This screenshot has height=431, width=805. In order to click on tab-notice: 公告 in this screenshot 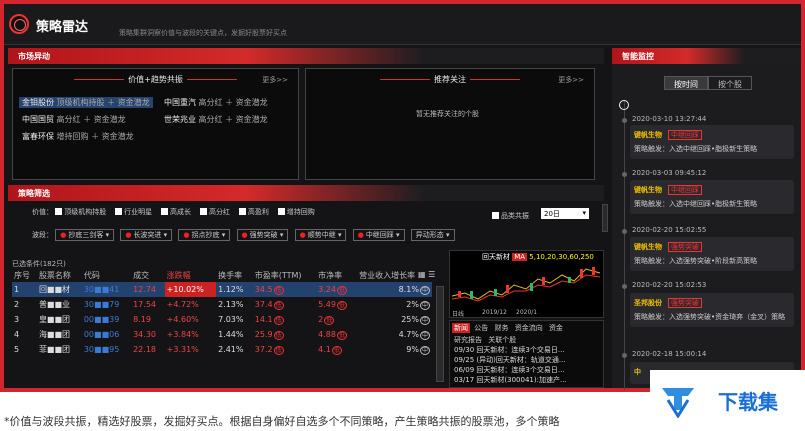, I will do `click(481, 328)`.